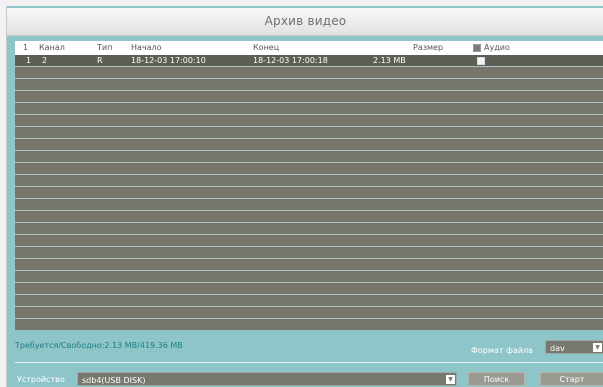 This screenshot has width=603, height=387. I want to click on window-title: Архив видео, so click(305, 21).